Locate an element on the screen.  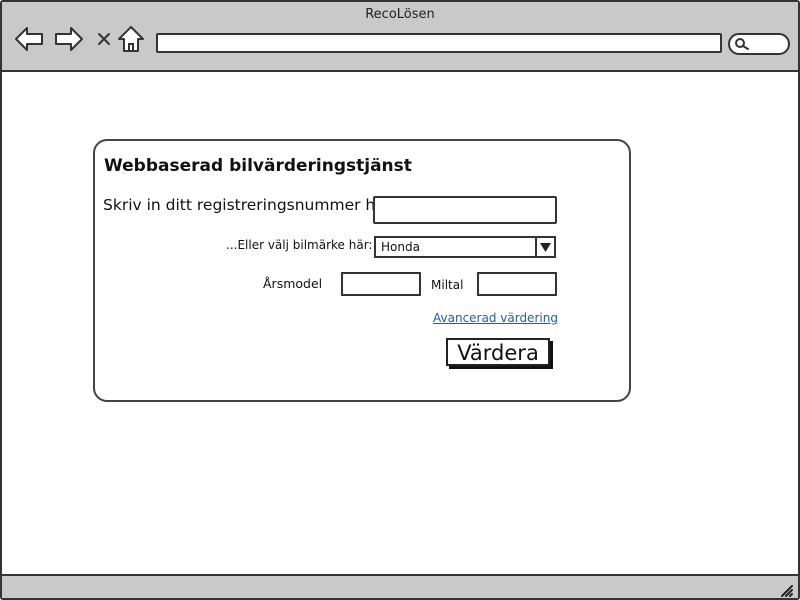
model-year-input is located at coordinates (381, 284).